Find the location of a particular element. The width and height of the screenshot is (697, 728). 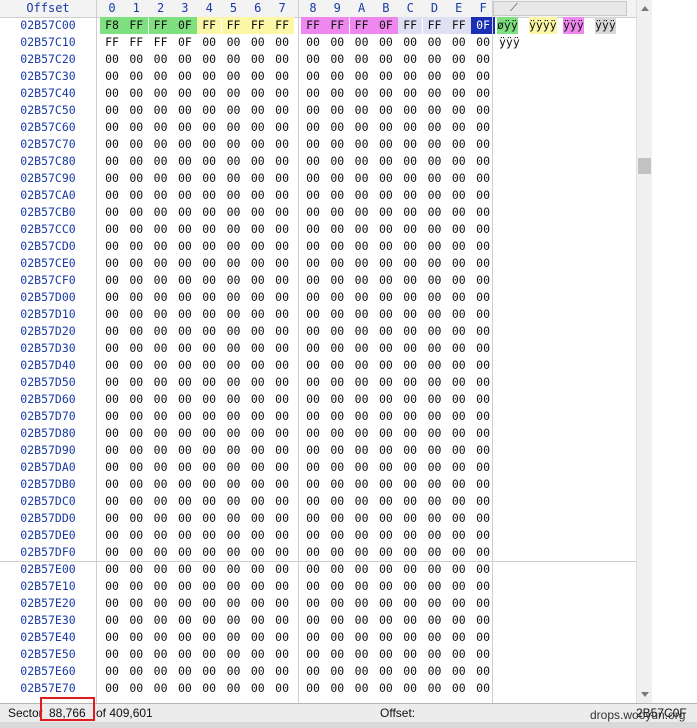

text-column-header: ⟋ is located at coordinates (560, 8).